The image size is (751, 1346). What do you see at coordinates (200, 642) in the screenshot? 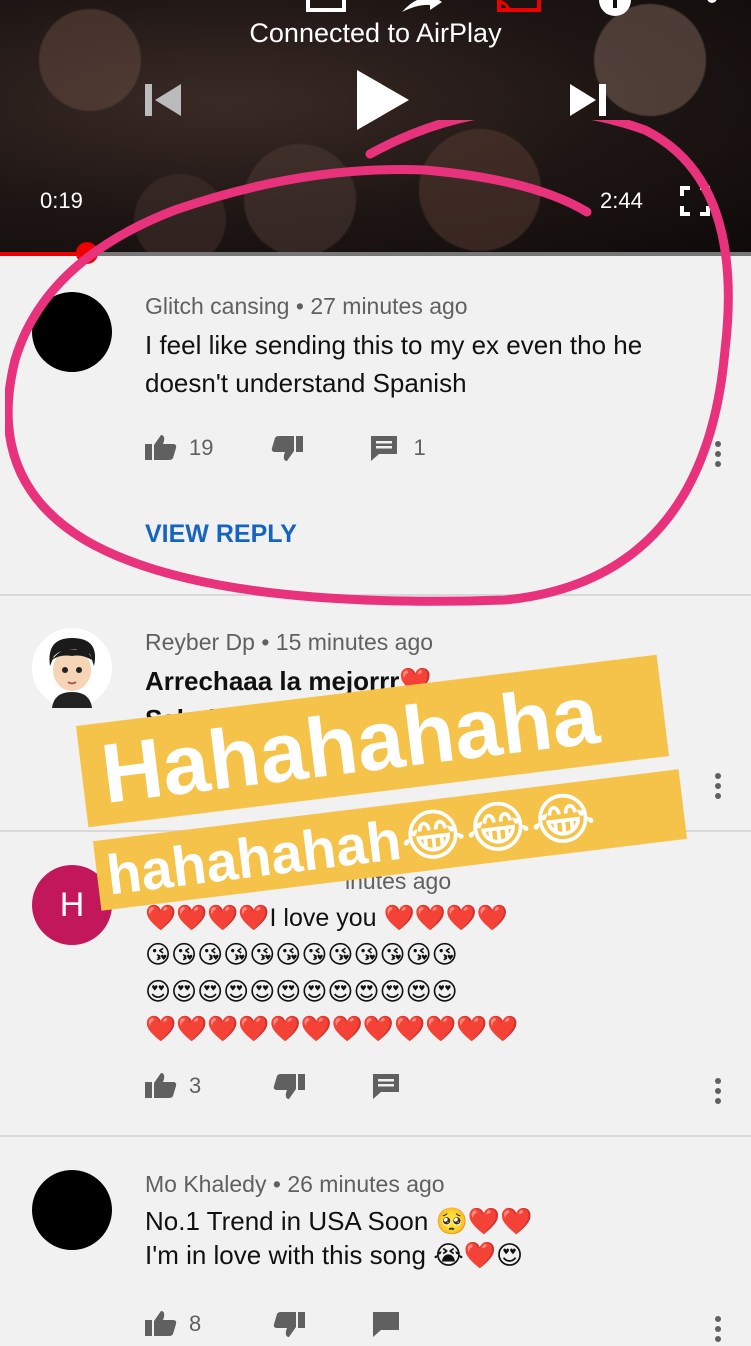
I see `comment-author: Reyber Dp` at bounding box center [200, 642].